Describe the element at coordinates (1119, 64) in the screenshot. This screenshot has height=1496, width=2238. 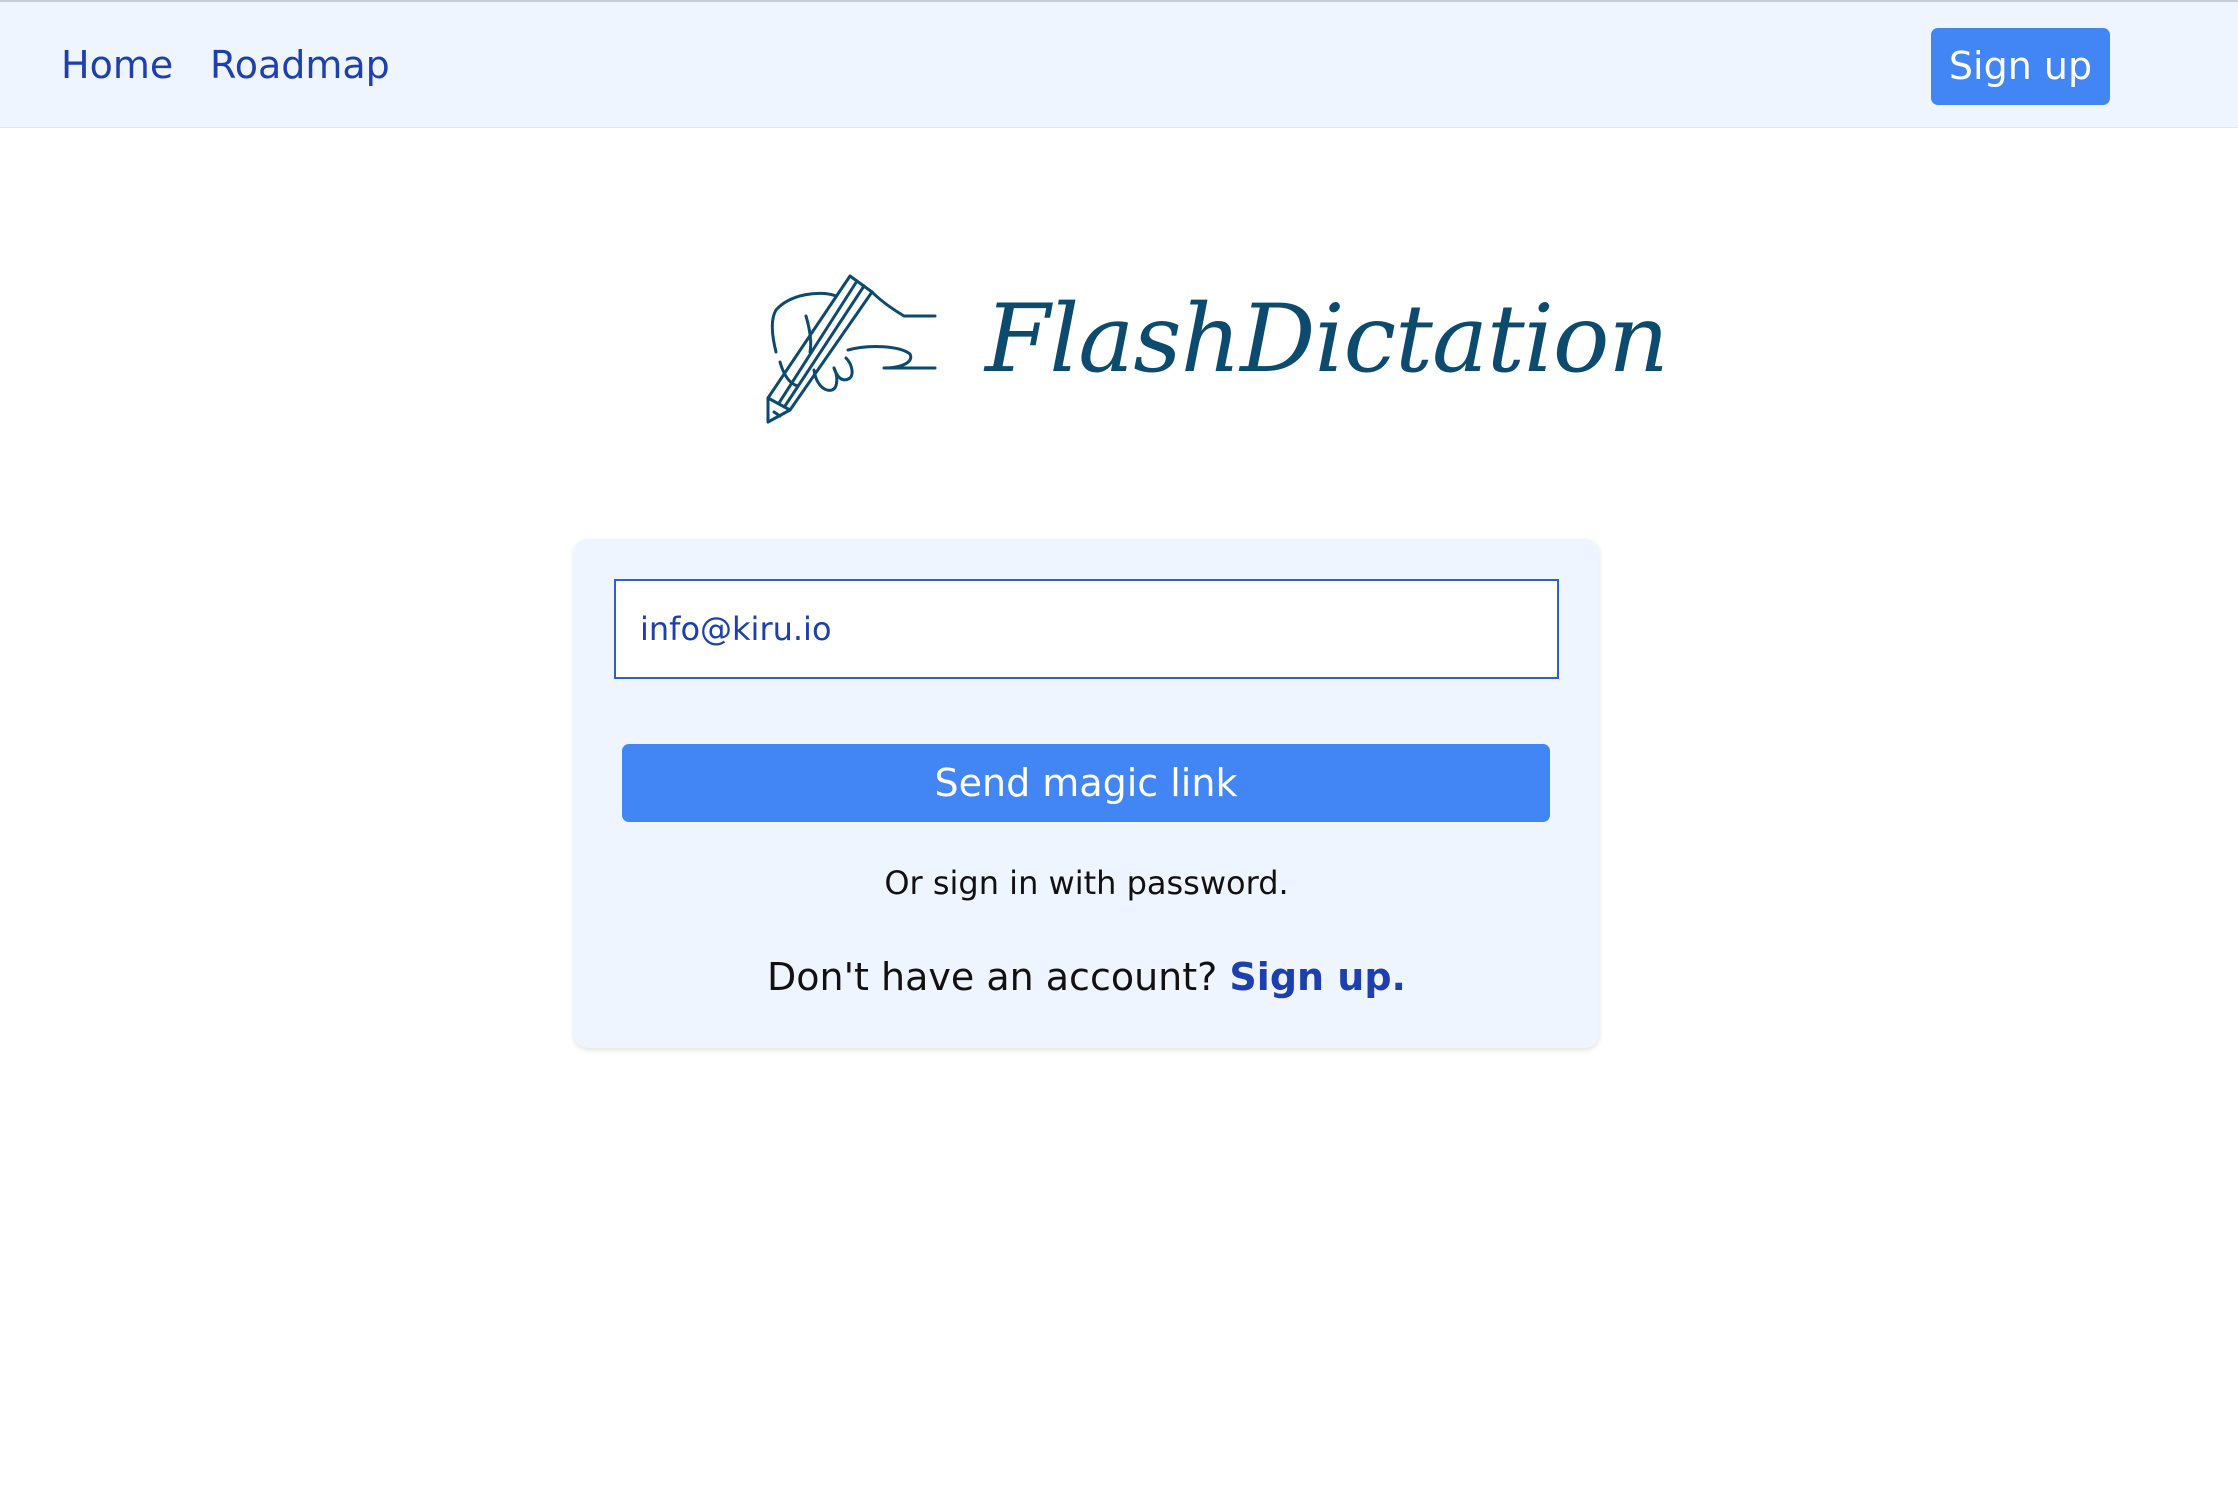
I see `top-navbar: Home Roadmap Sign up` at that location.